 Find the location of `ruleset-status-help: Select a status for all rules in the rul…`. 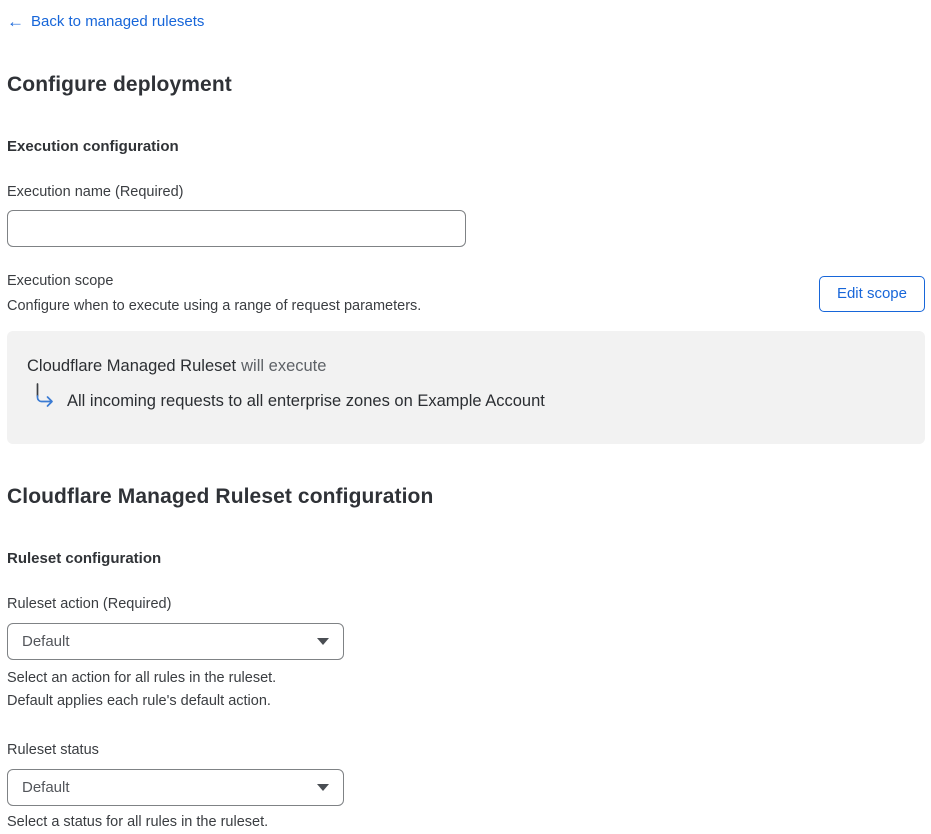

ruleset-status-help: Select a status for all rules in the rul… is located at coordinates (138, 822).